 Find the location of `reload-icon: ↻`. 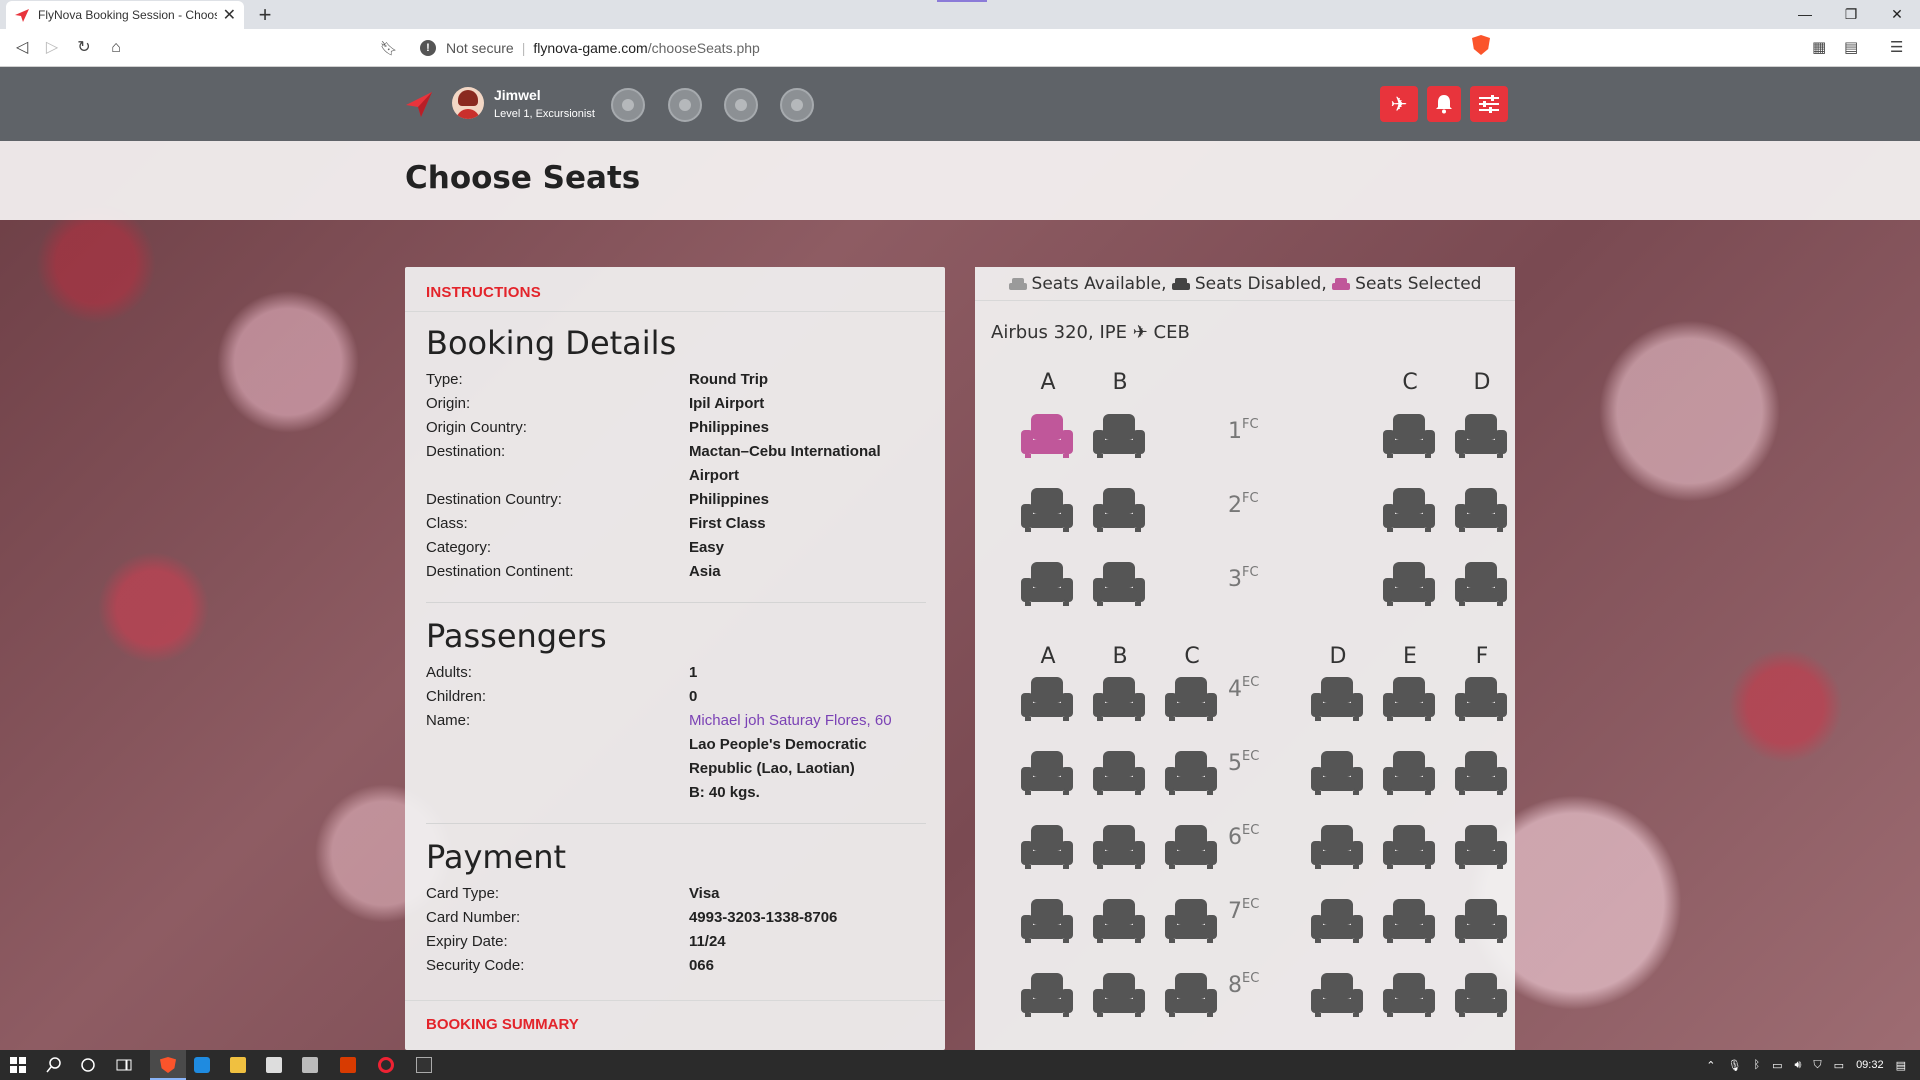

reload-icon: ↻ is located at coordinates (84, 48).